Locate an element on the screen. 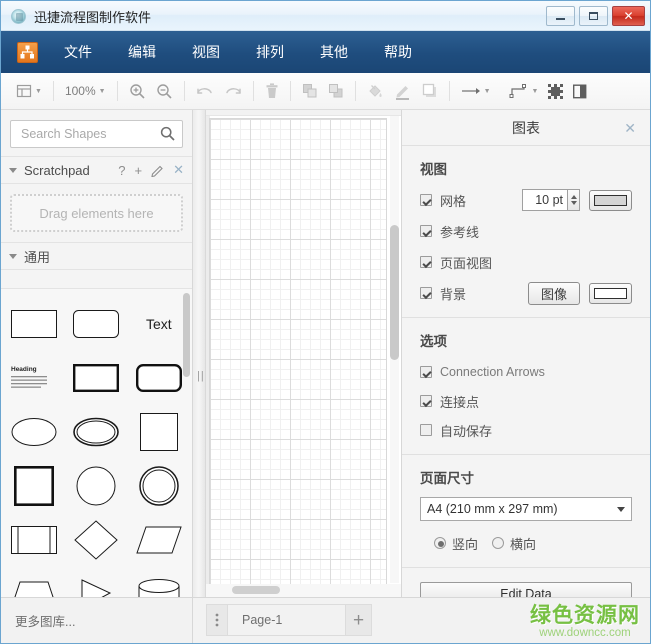  zoom-level-button: 100% ▼ is located at coordinates (85, 91).